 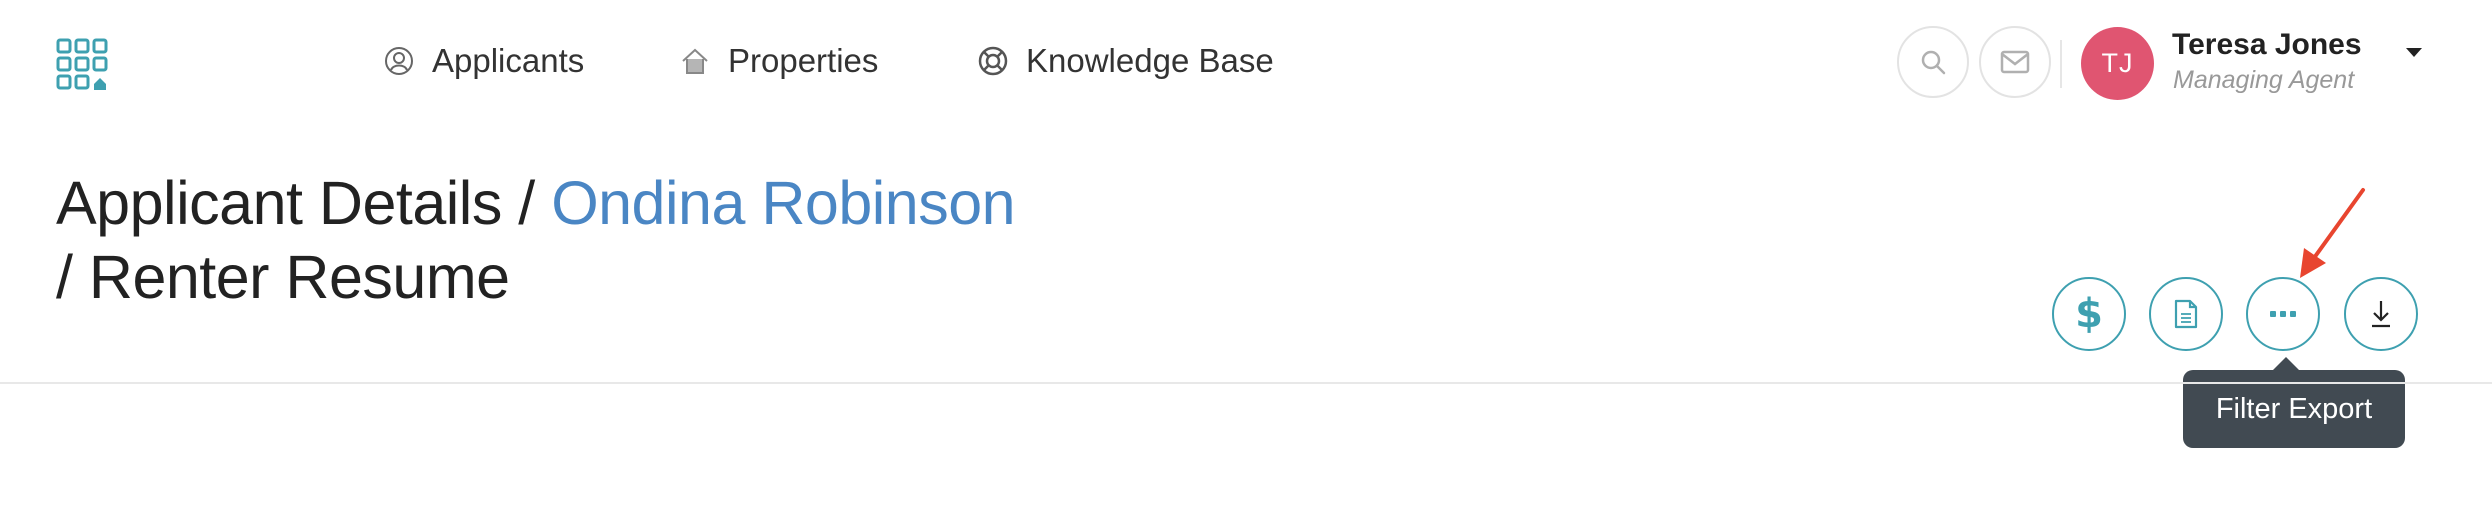 I want to click on lifebuoy-icon, so click(x=993, y=61).